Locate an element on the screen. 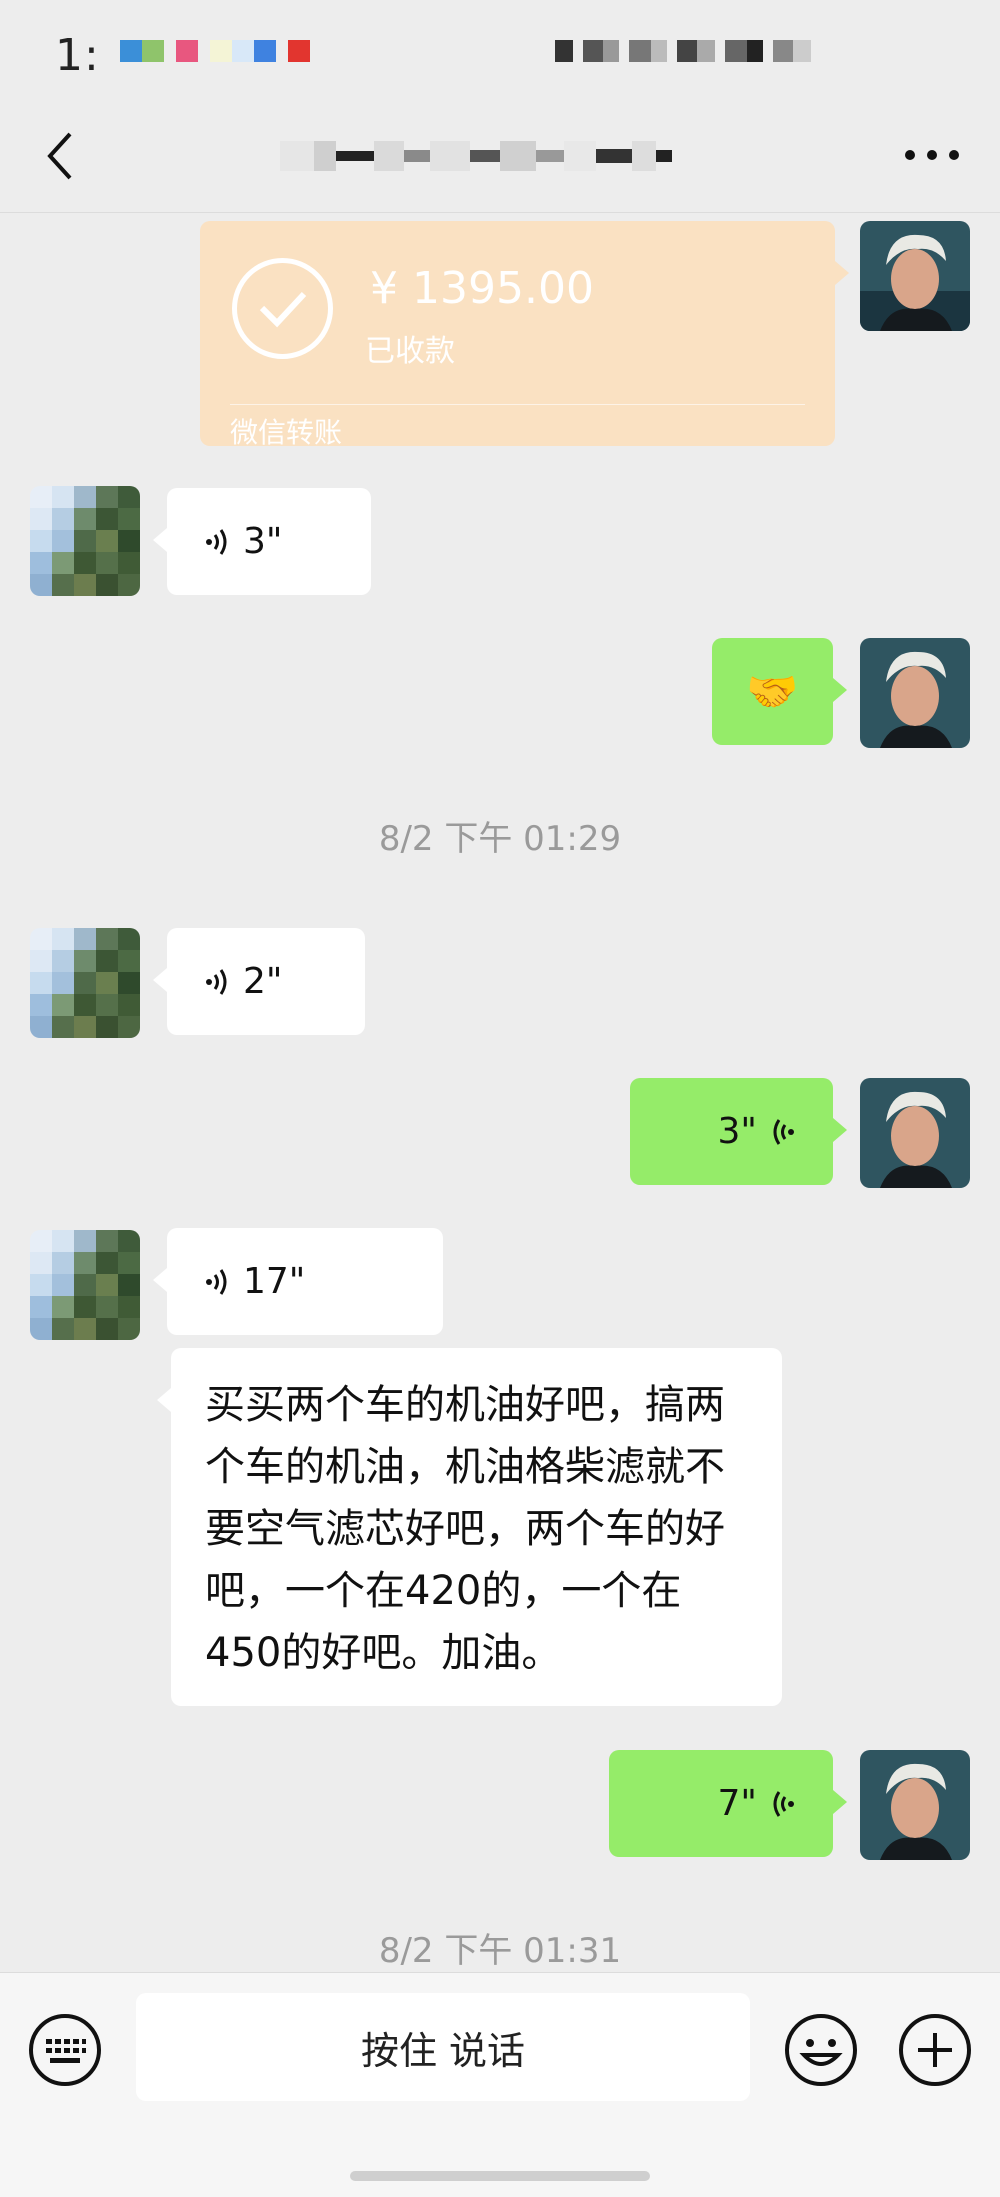 The height and width of the screenshot is (2197, 1000). voice-duration: 7" is located at coordinates (737, 1803).